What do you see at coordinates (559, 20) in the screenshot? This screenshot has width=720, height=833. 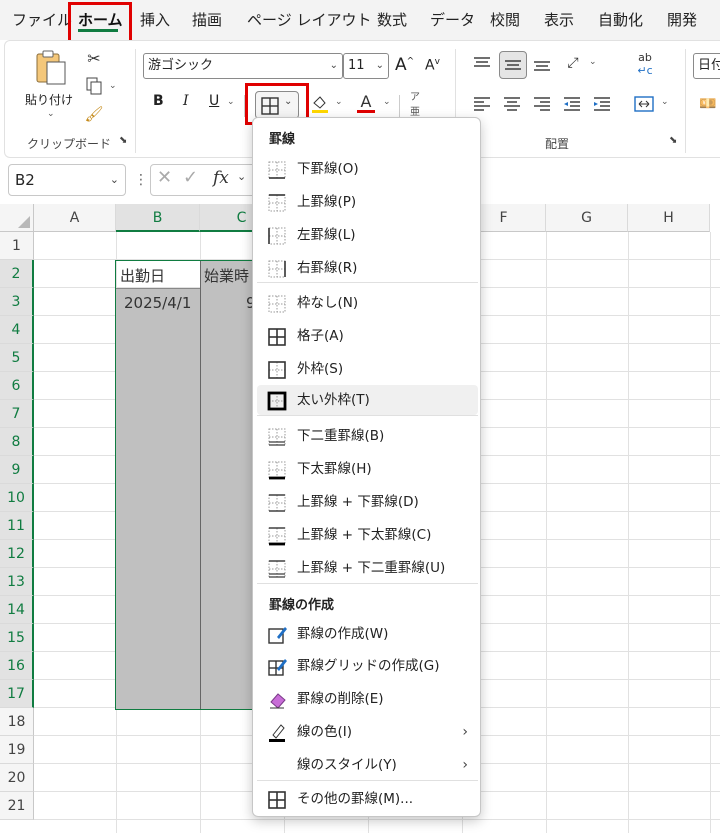 I see `tab-view: 表示` at bounding box center [559, 20].